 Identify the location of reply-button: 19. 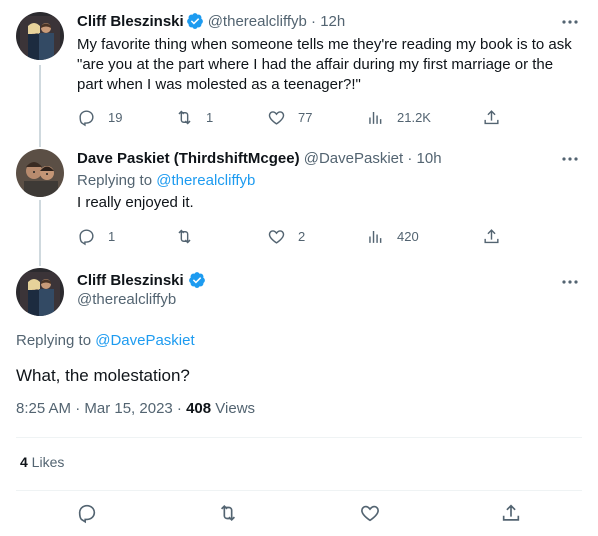
(99, 117).